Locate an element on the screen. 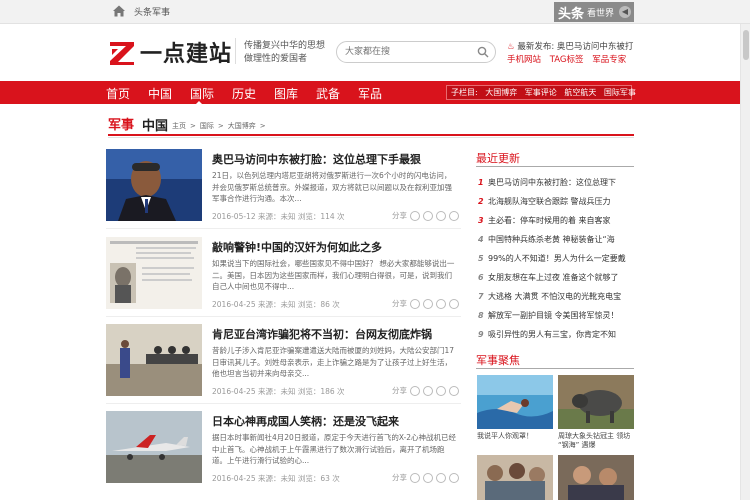 The height and width of the screenshot is (500, 750). sidebar-latest-item: 6 女朋友想在车上过夜 准备这个就够了 is located at coordinates (548, 277).